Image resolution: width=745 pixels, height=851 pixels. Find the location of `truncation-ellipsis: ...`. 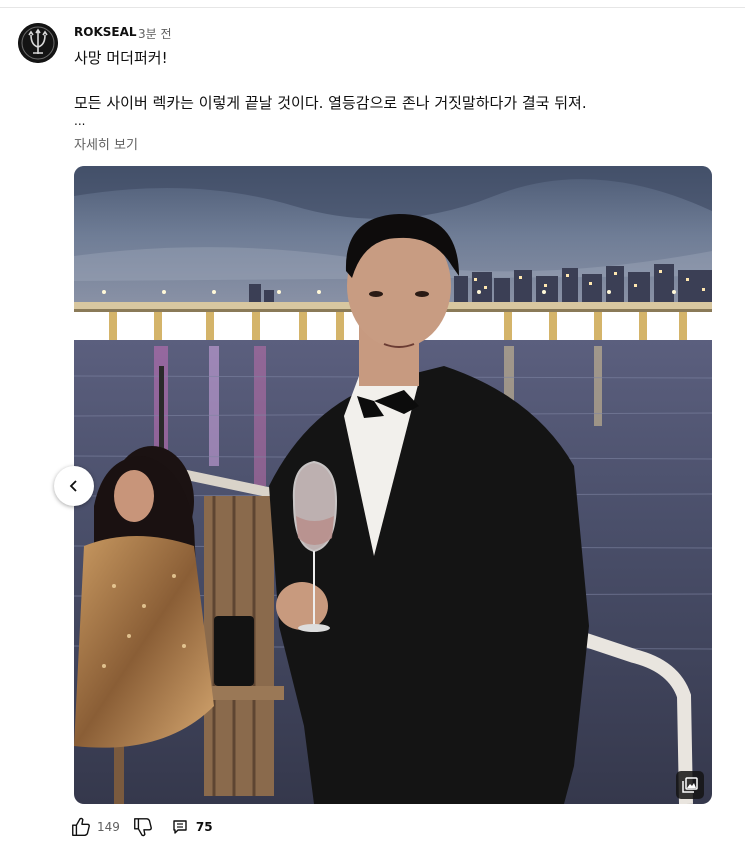

truncation-ellipsis: ... is located at coordinates (80, 121).